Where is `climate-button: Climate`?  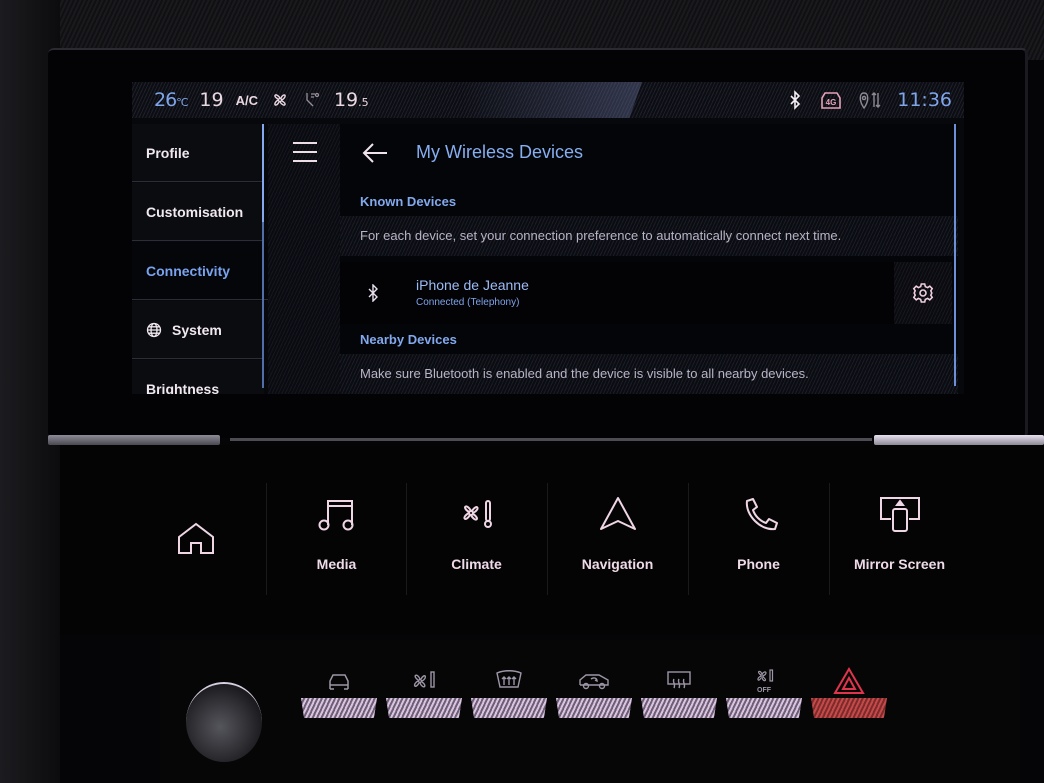
climate-button: Climate is located at coordinates (476, 539).